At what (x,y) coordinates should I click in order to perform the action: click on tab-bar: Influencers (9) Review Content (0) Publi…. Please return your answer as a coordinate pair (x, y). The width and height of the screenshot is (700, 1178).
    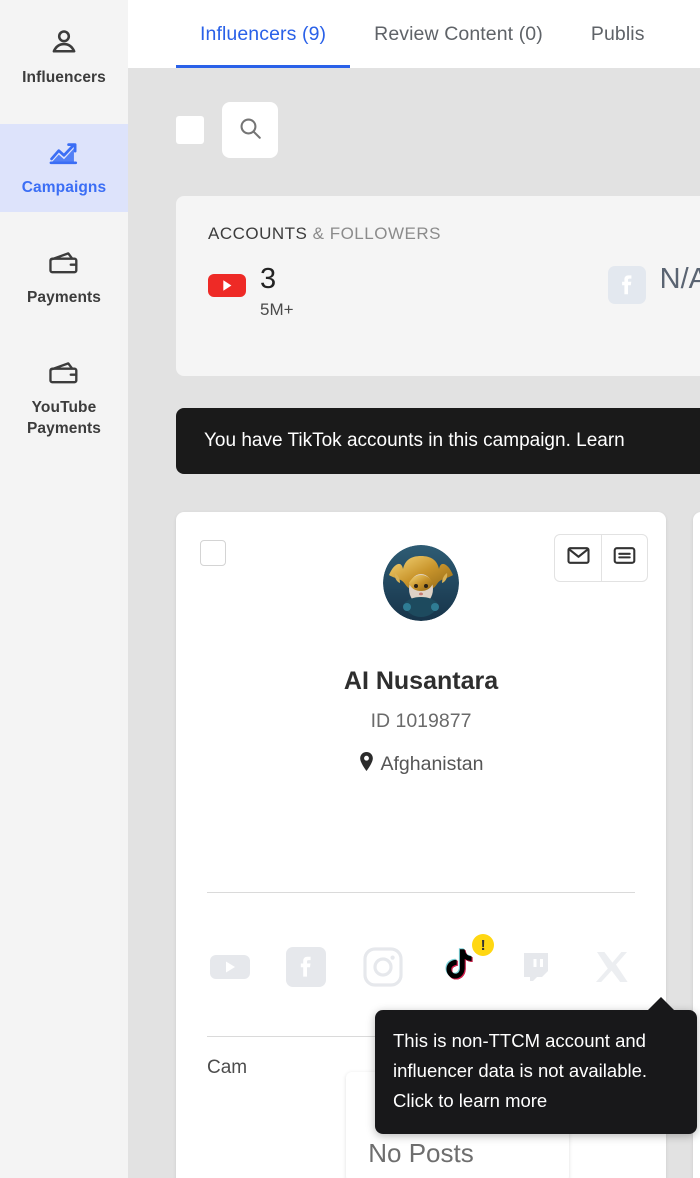
    Looking at the image, I should click on (414, 34).